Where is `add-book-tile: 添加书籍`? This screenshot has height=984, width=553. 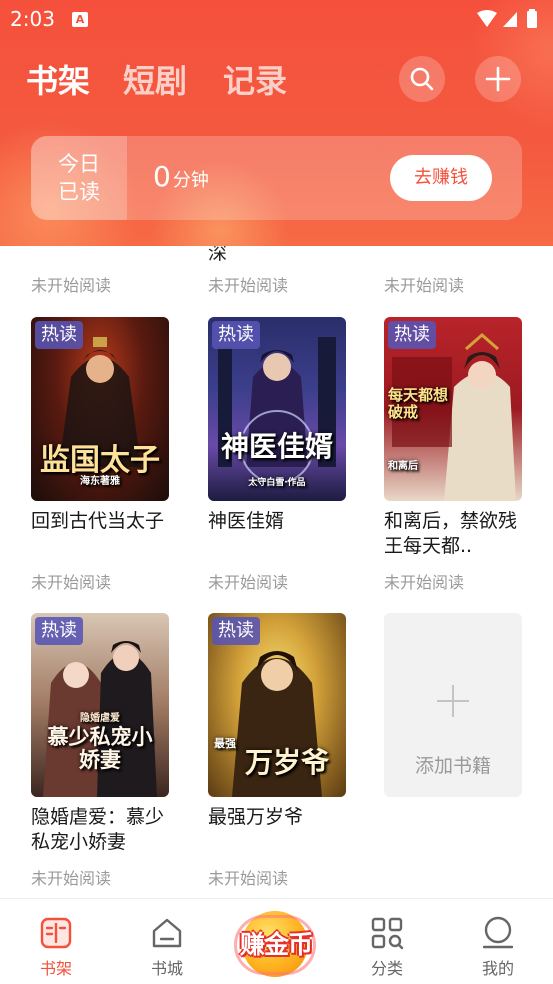 add-book-tile: 添加书籍 is located at coordinates (453, 705).